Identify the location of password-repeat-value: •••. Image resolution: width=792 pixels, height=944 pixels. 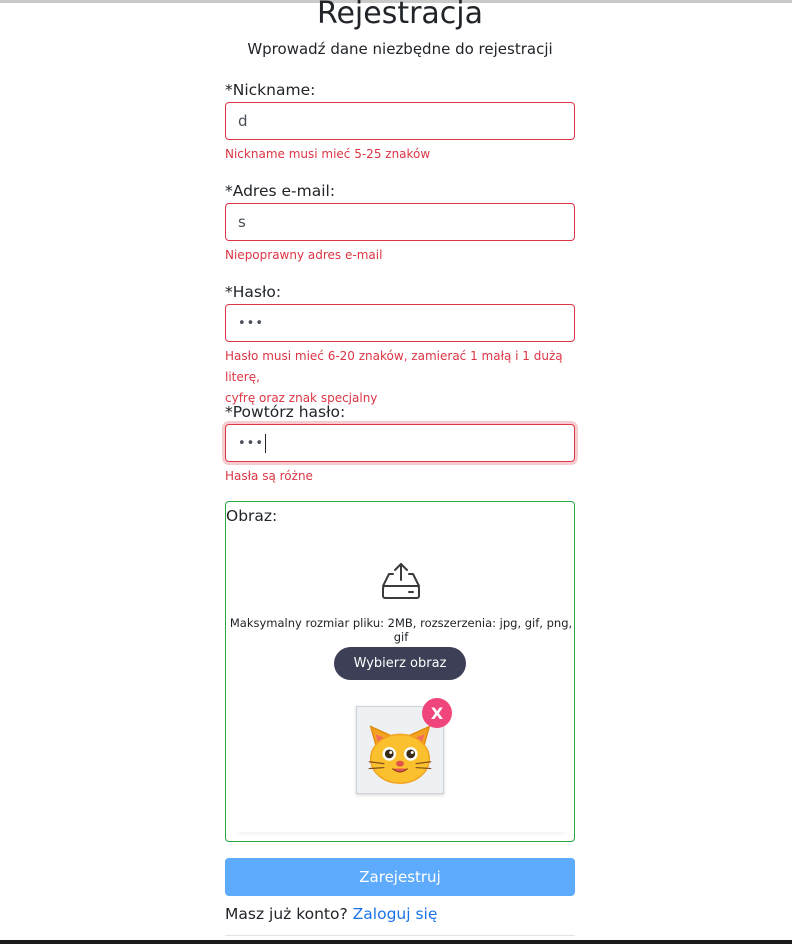
(251, 443).